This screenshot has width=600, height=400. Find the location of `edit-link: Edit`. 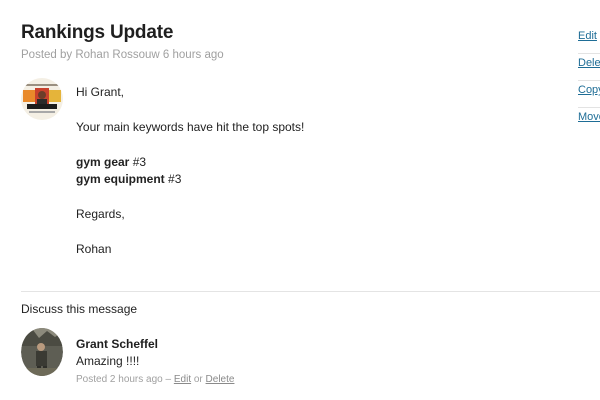

edit-link: Edit is located at coordinates (589, 40).